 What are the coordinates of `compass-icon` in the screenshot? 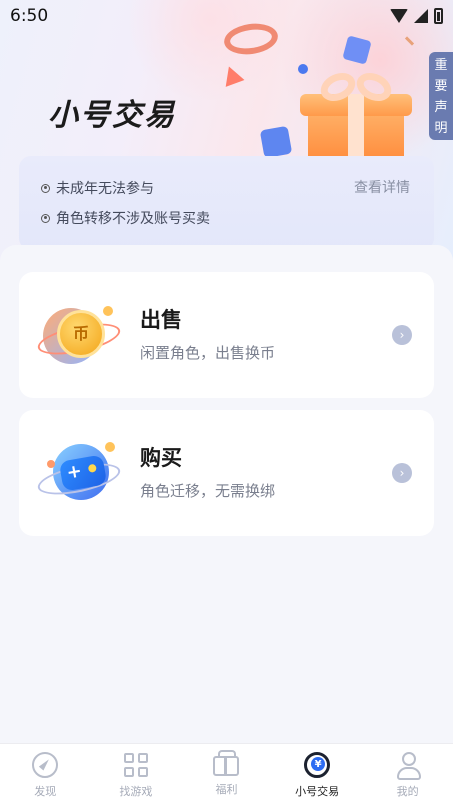 It's located at (45, 765).